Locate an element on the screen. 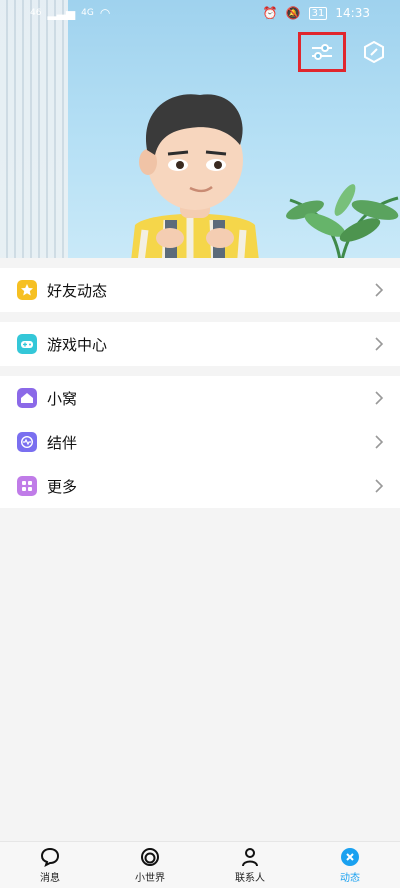  menu-item-label: 小窝 is located at coordinates (62, 398).